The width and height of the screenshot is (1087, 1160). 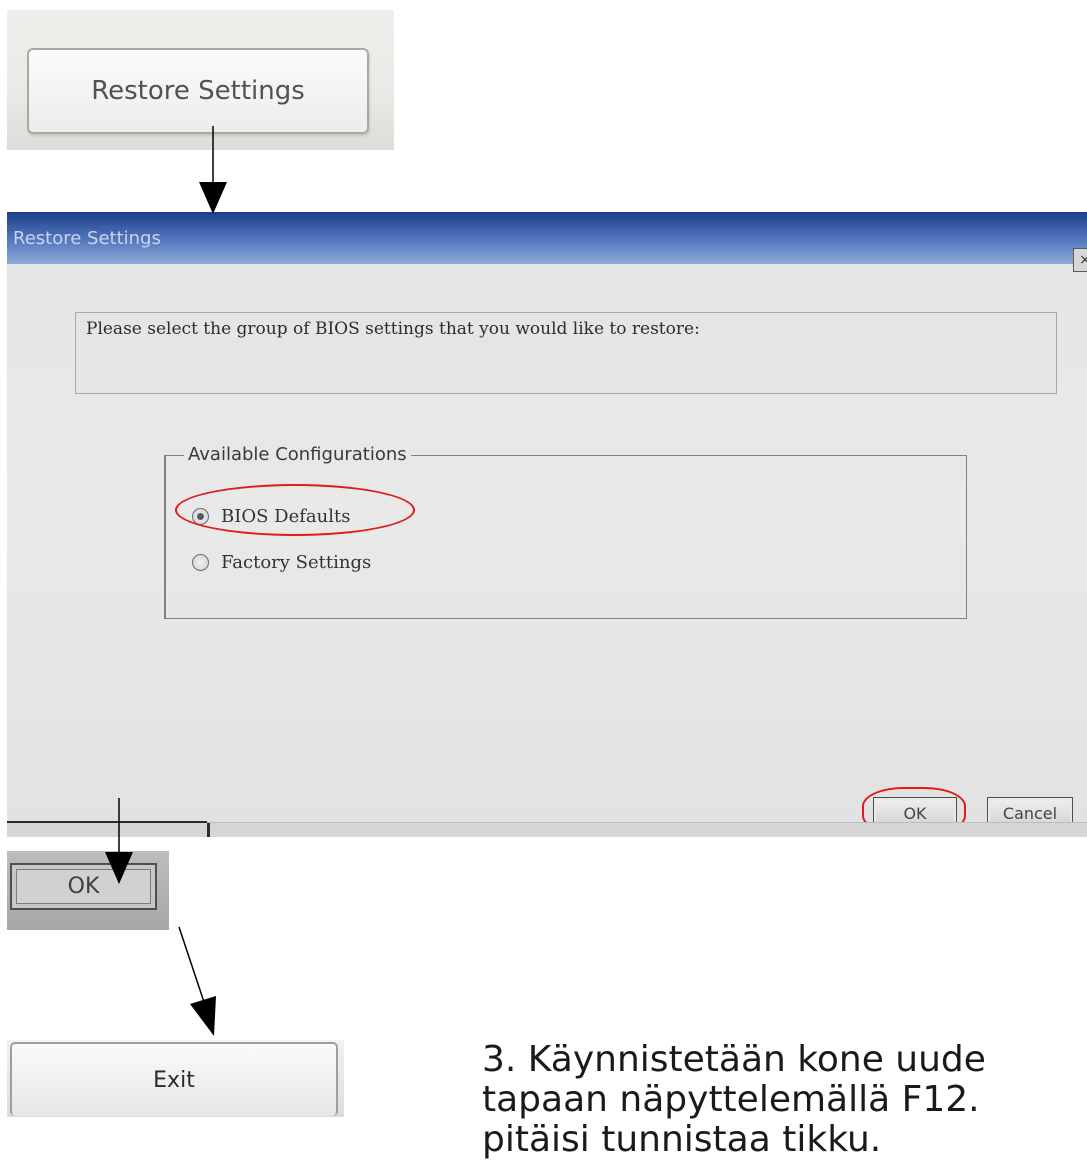 What do you see at coordinates (166, 581) in the screenshot?
I see `flow-arrows` at bounding box center [166, 581].